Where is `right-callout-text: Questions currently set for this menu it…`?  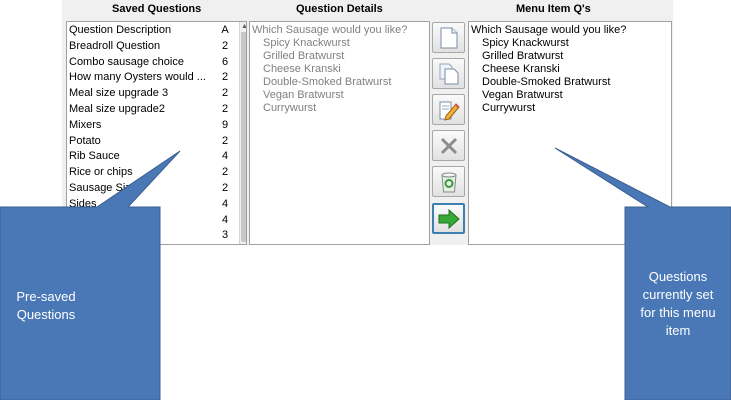 right-callout-text: Questions currently set for this menu it… is located at coordinates (678, 303).